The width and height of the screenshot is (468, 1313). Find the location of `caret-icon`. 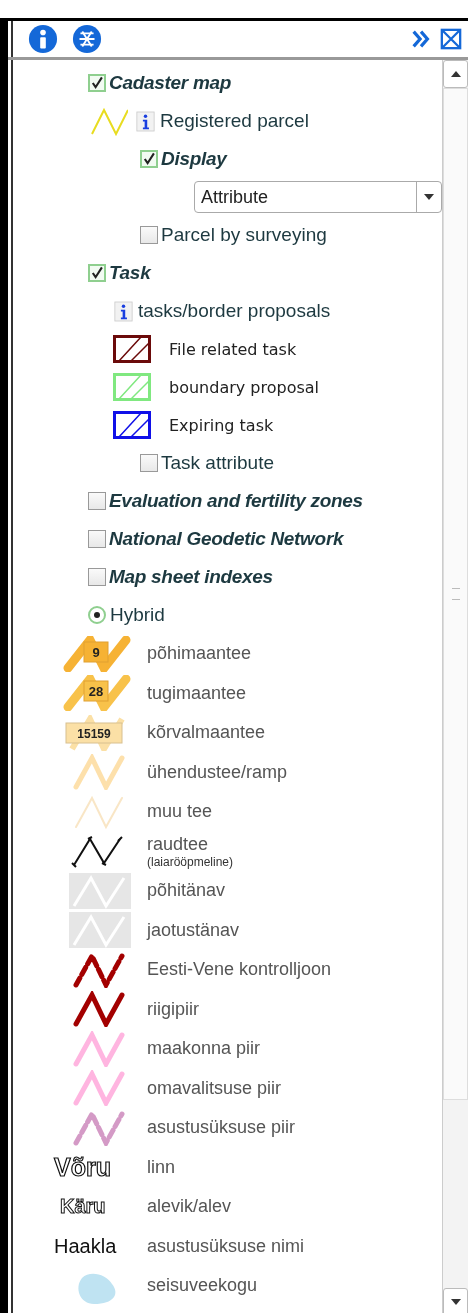

caret-icon is located at coordinates (429, 197).